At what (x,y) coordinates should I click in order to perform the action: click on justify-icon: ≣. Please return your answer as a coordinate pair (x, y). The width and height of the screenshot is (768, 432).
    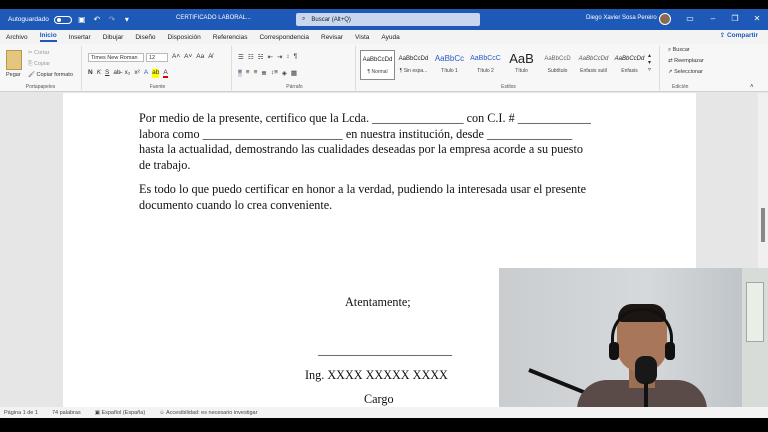
    Looking at the image, I should click on (263, 73).